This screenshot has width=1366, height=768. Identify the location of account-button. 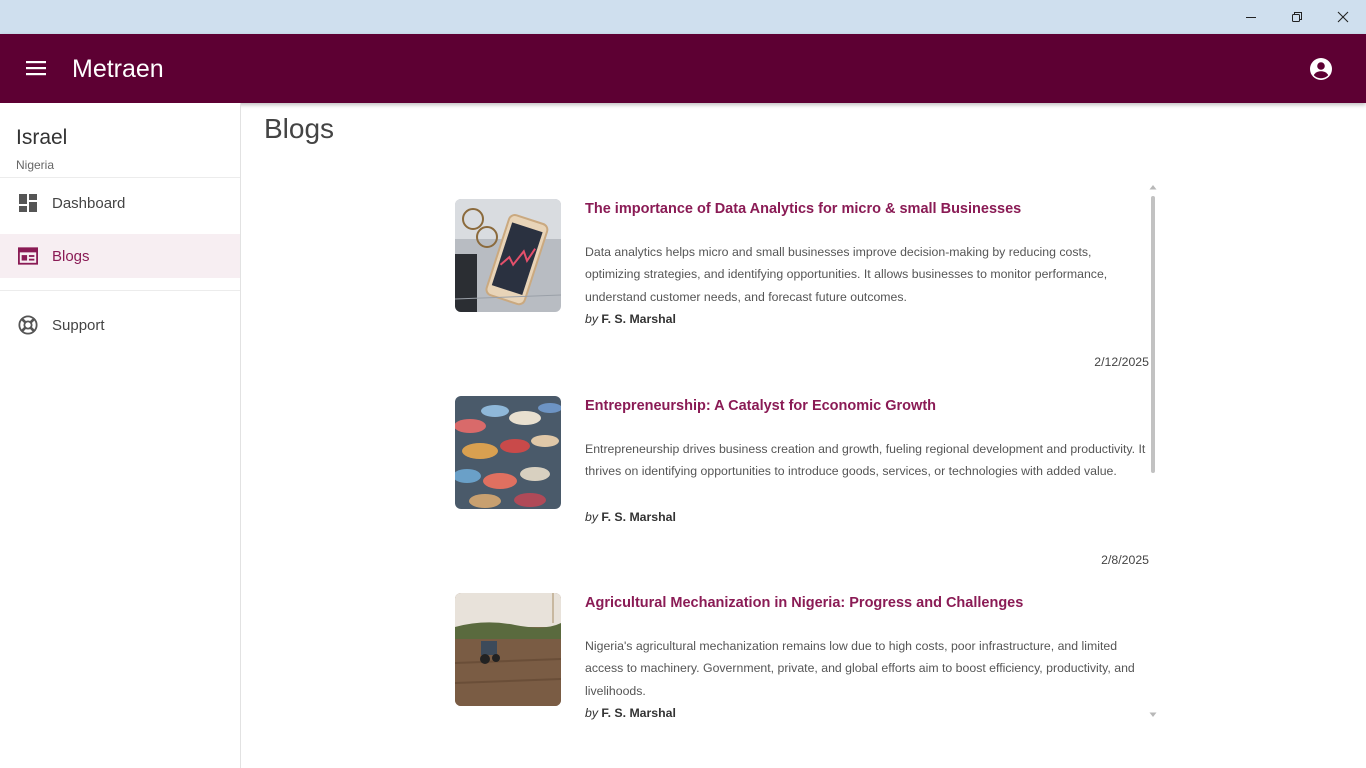
(1321, 69).